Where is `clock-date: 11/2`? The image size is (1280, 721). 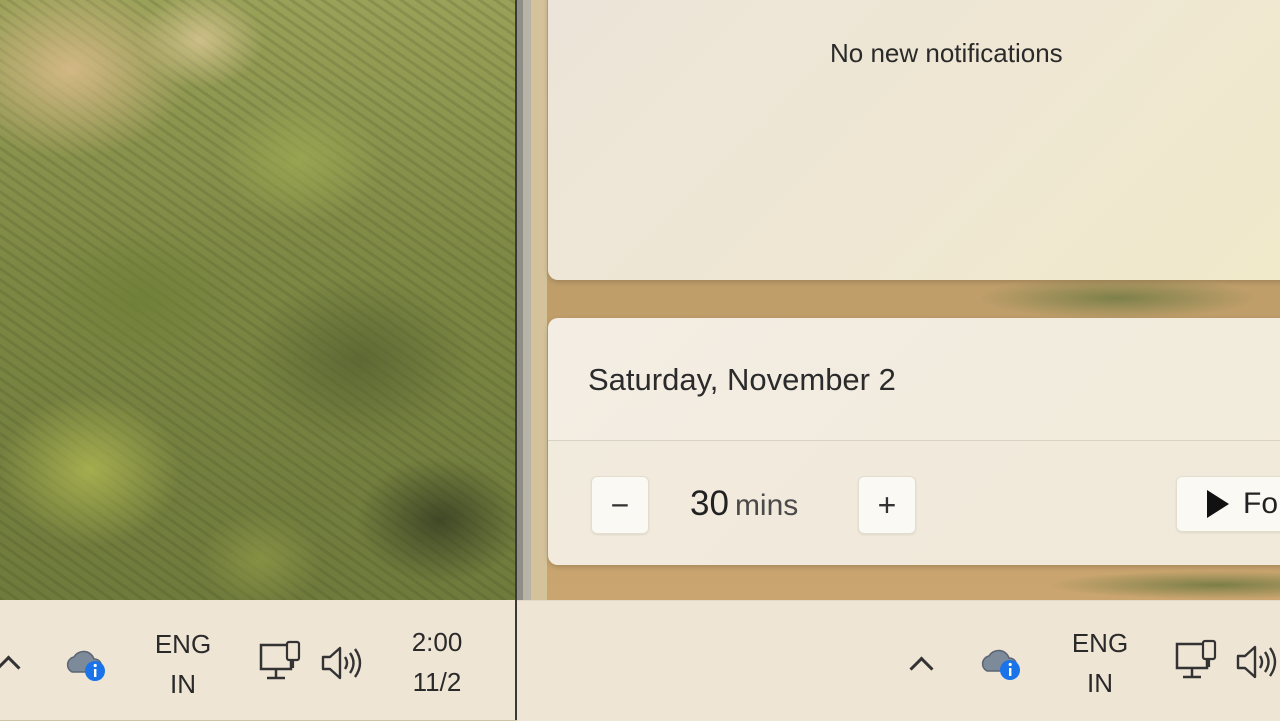
clock-date: 11/2 is located at coordinates (437, 682).